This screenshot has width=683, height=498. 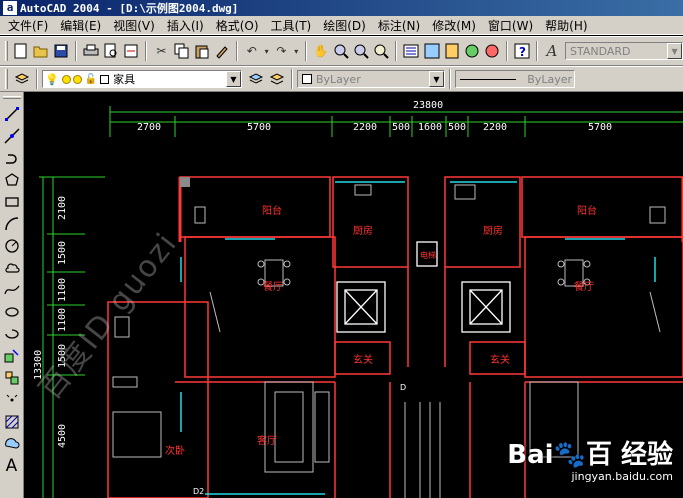 What do you see at coordinates (134, 25) in the screenshot?
I see `menu-view: 视图(V)` at bounding box center [134, 25].